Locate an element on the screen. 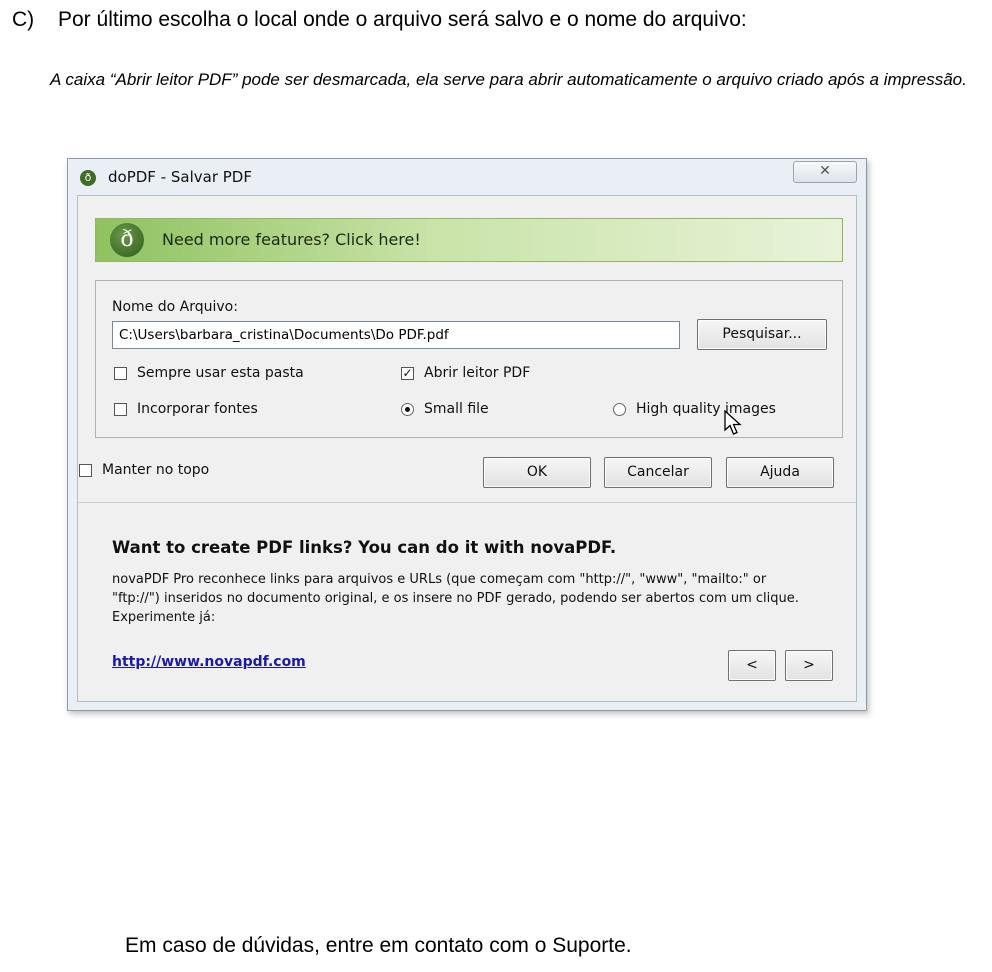  novapdf-link: http://www.novapdf.com is located at coordinates (209, 662).